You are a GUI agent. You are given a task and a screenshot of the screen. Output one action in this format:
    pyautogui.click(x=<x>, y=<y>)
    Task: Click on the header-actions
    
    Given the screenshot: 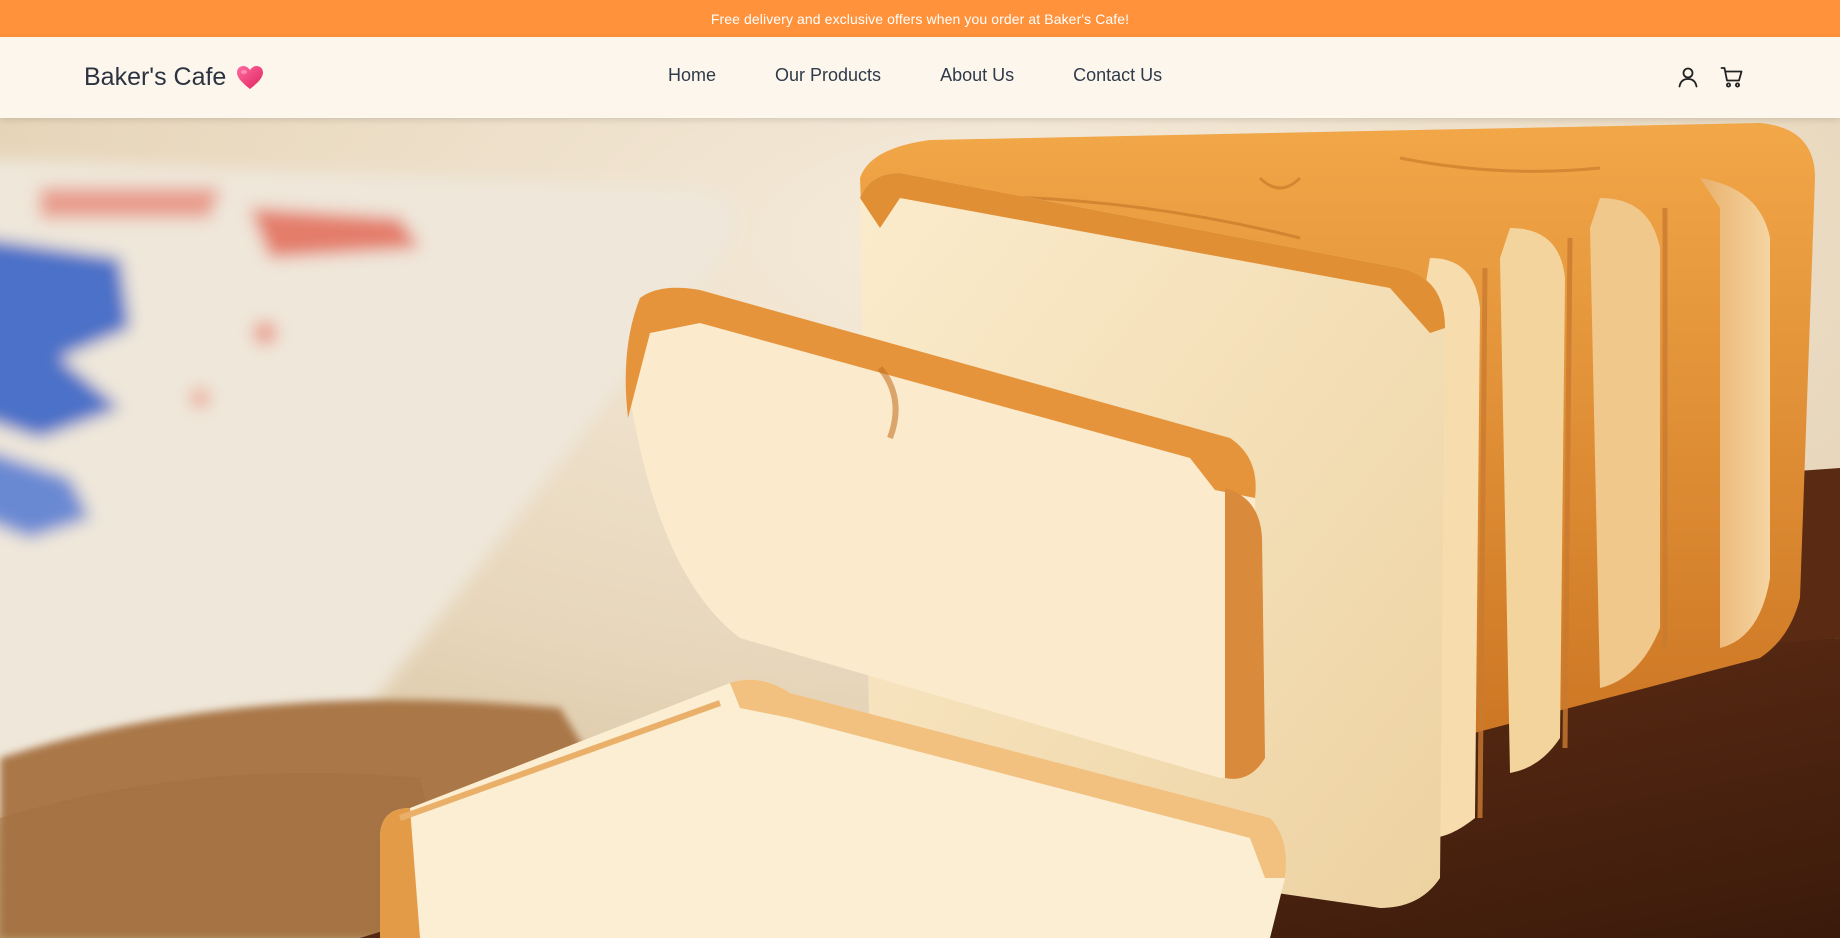 What is the action you would take?
    pyautogui.click(x=1710, y=77)
    